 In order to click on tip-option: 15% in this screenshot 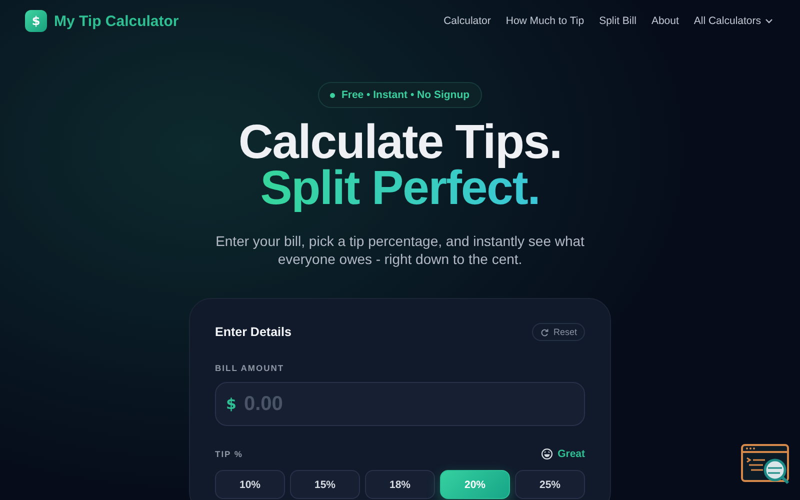, I will do `click(325, 484)`.